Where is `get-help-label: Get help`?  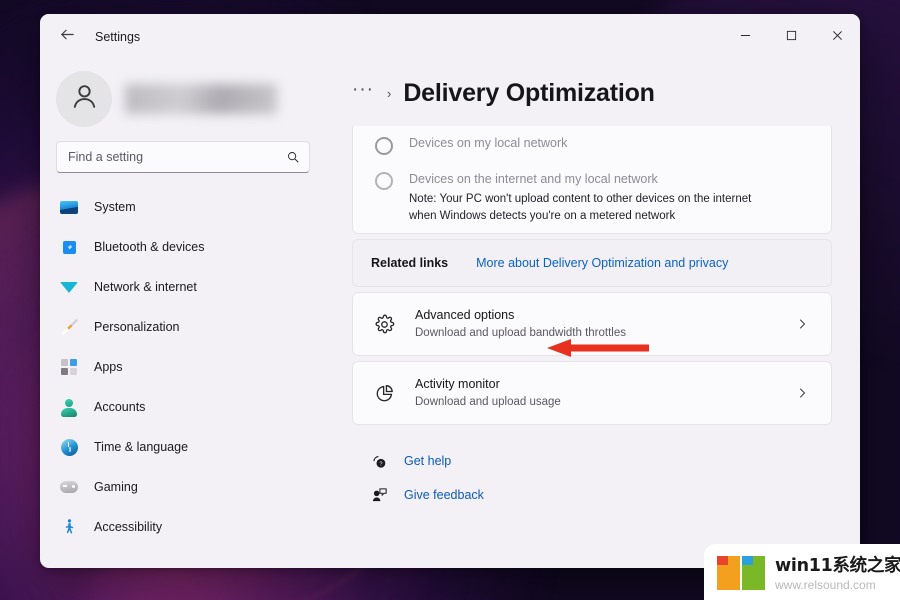 get-help-label: Get help is located at coordinates (428, 461).